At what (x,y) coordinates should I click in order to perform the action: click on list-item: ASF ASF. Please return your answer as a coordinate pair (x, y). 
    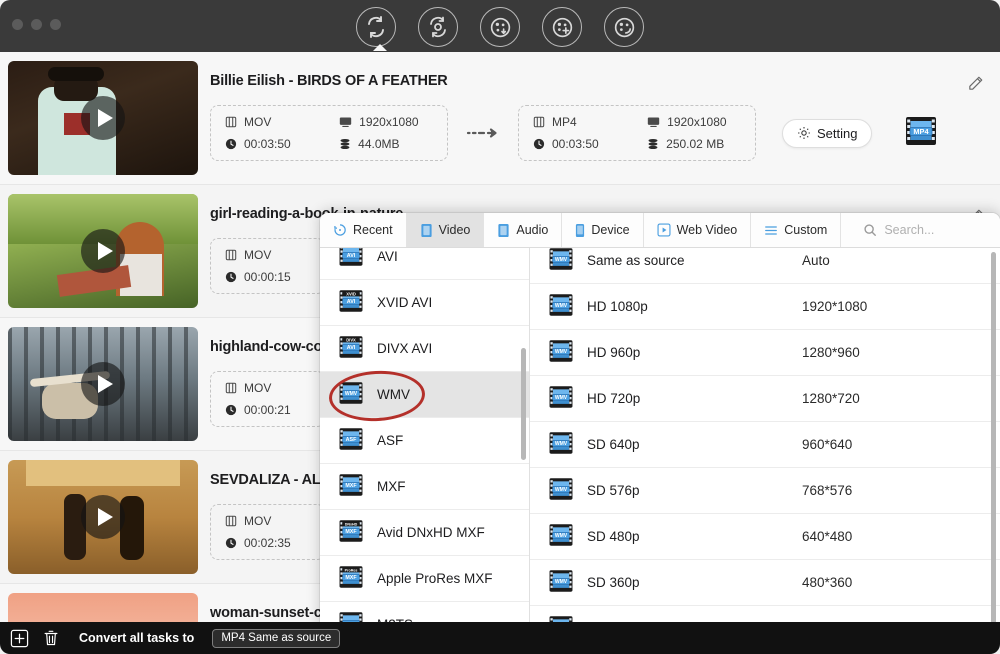
    Looking at the image, I should click on (424, 441).